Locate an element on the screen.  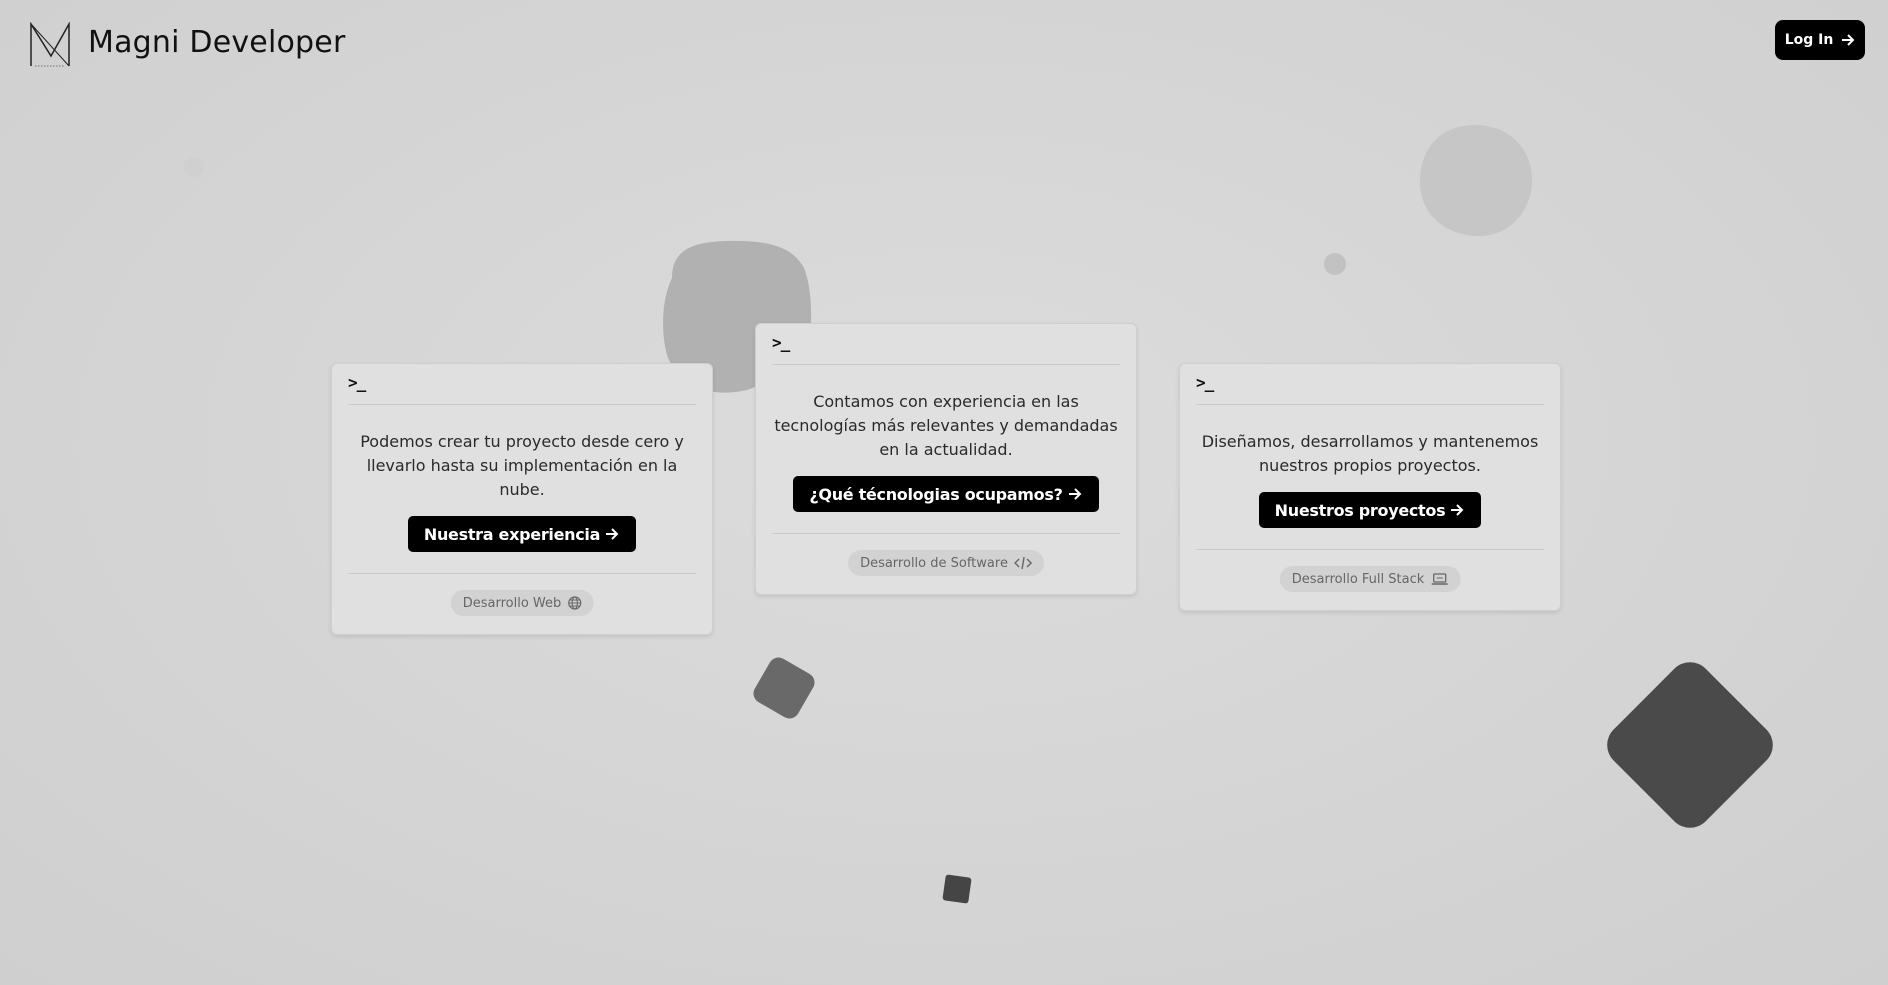
bg-blob-light is located at coordinates (1476, 181).